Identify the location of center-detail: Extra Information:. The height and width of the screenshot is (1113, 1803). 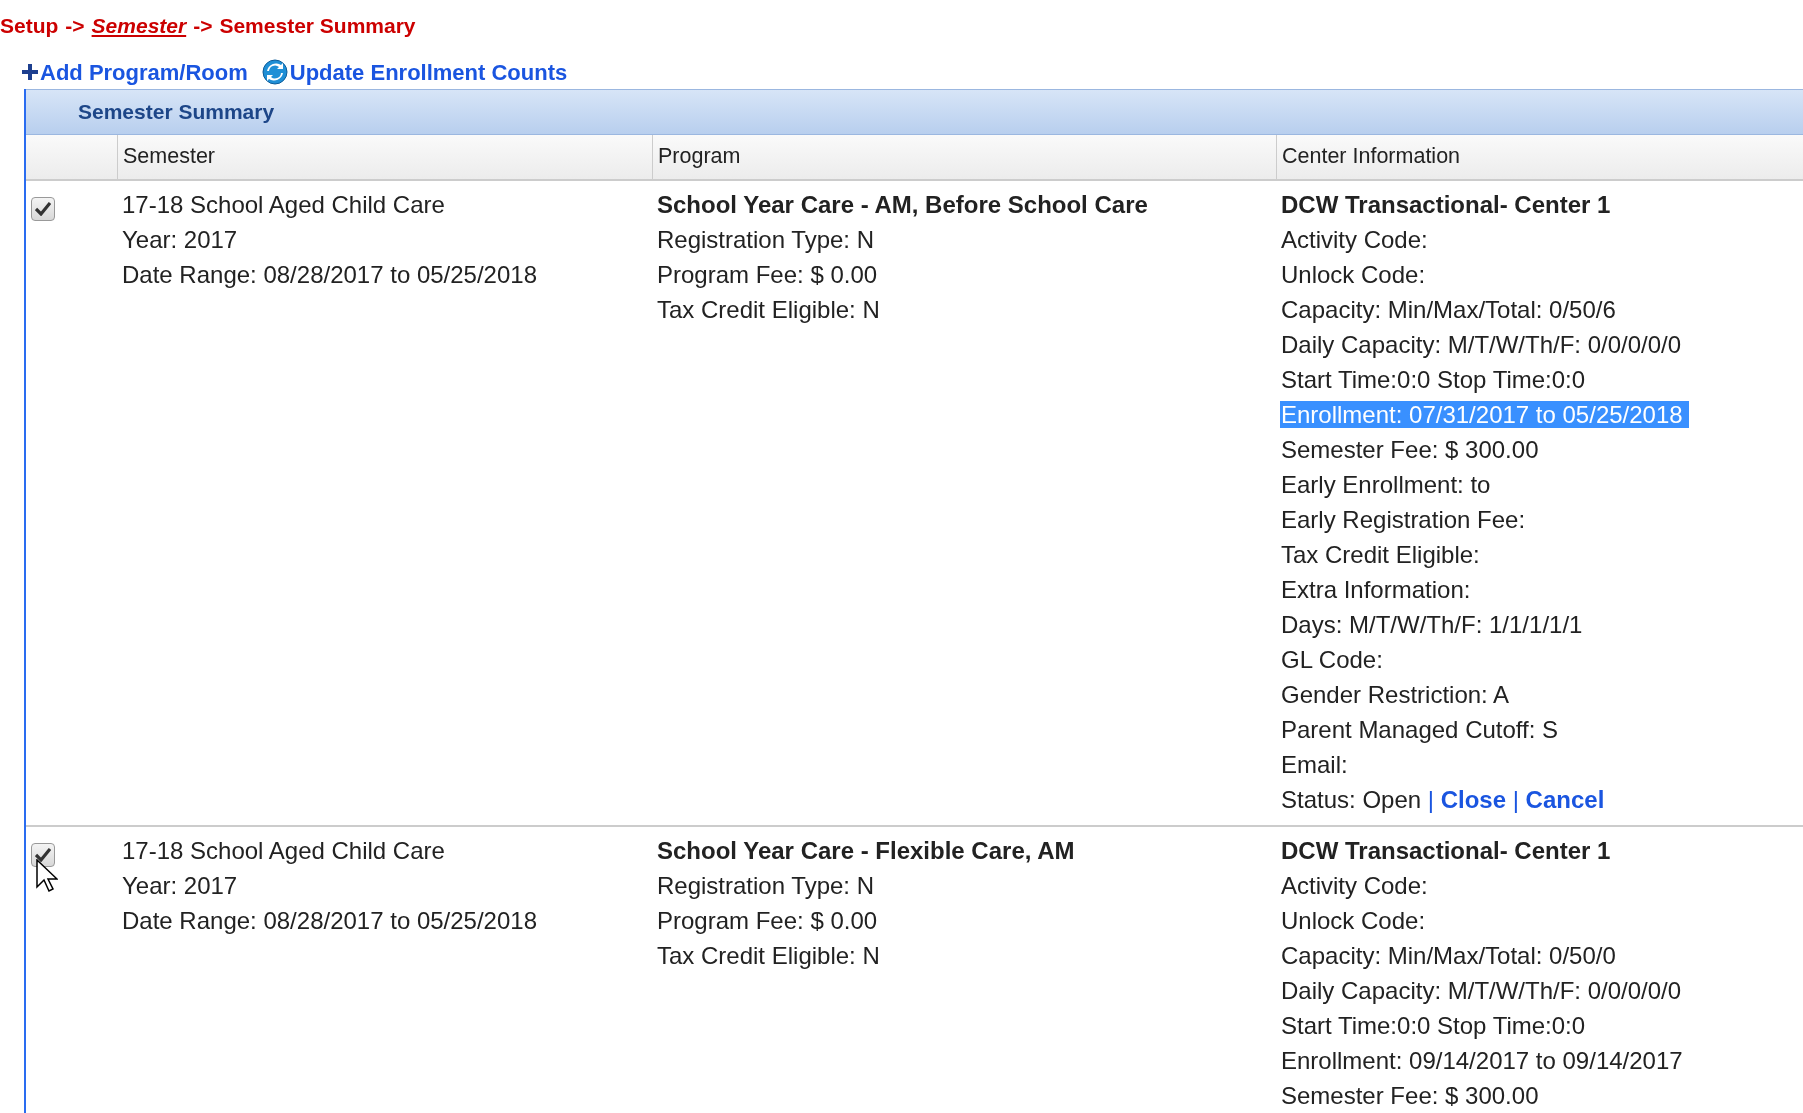
(1376, 589).